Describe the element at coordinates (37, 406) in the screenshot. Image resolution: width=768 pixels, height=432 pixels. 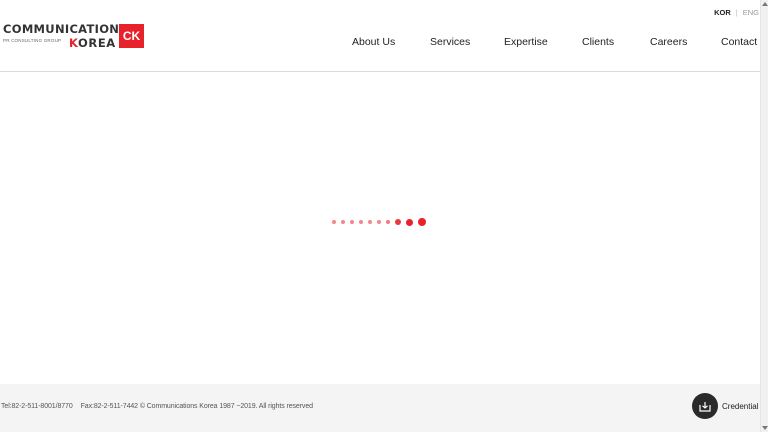
I see `footer-tel: Tel:82-2-511-8001/8770` at that location.